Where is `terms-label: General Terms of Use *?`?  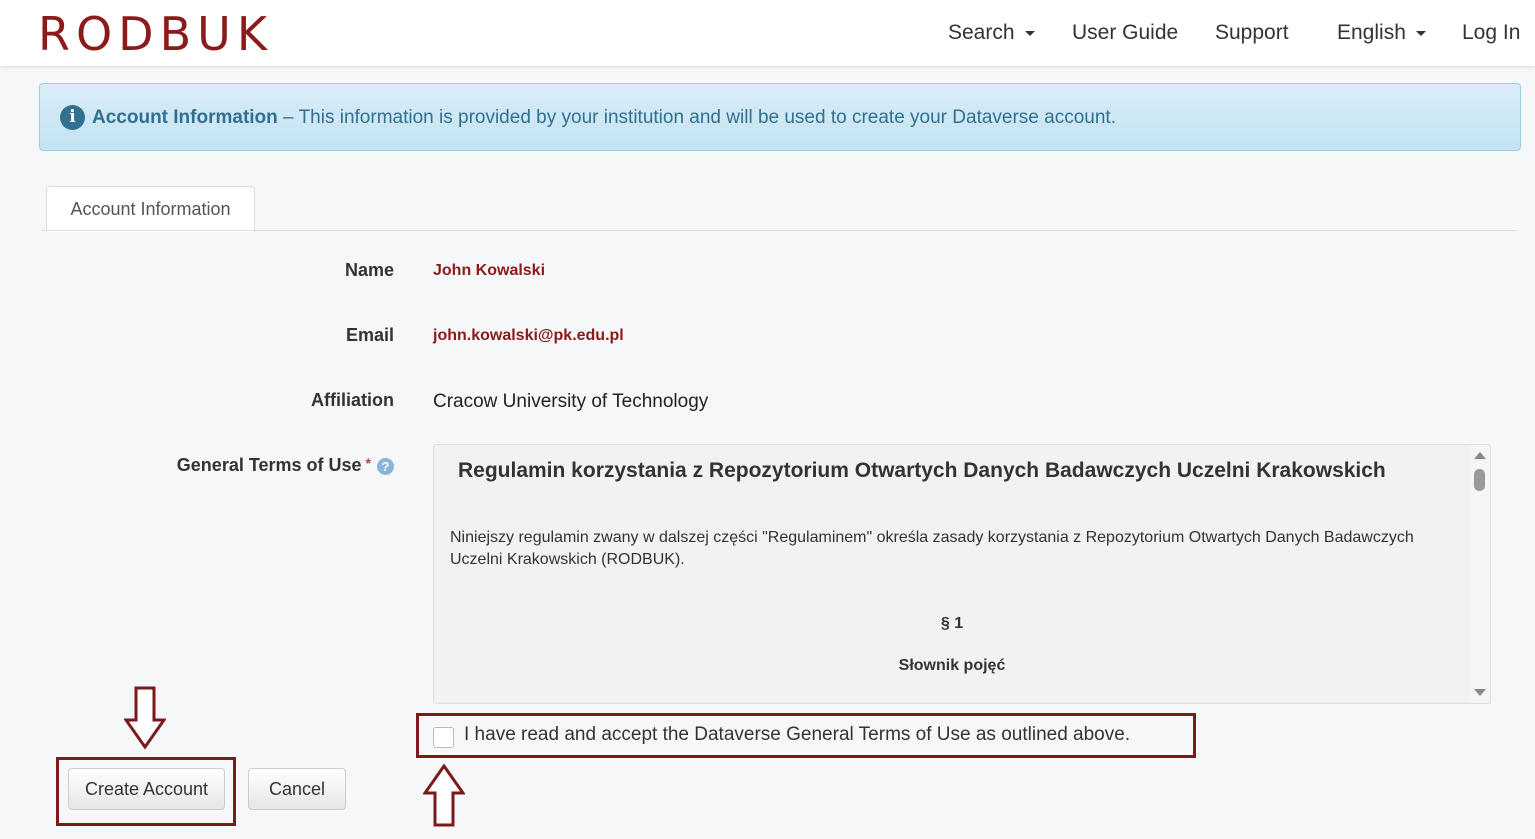 terms-label: General Terms of Use *? is located at coordinates (285, 465).